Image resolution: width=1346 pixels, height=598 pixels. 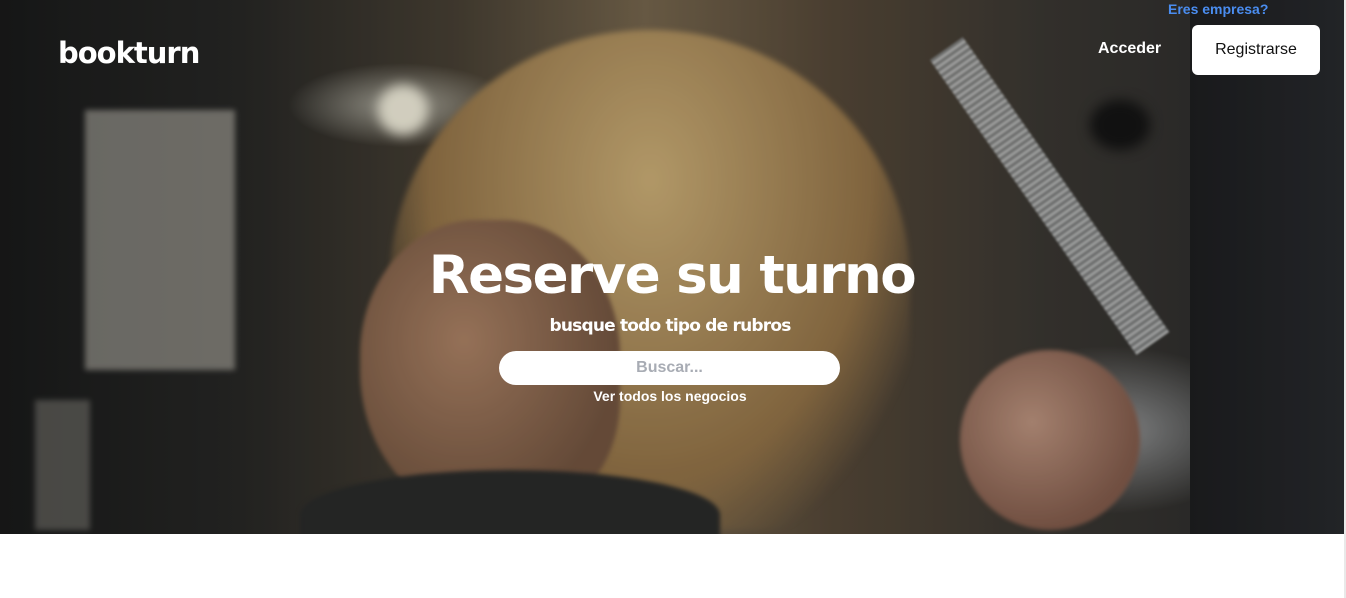 I want to click on business-signup-link: Eres empresa?, so click(x=1218, y=9).